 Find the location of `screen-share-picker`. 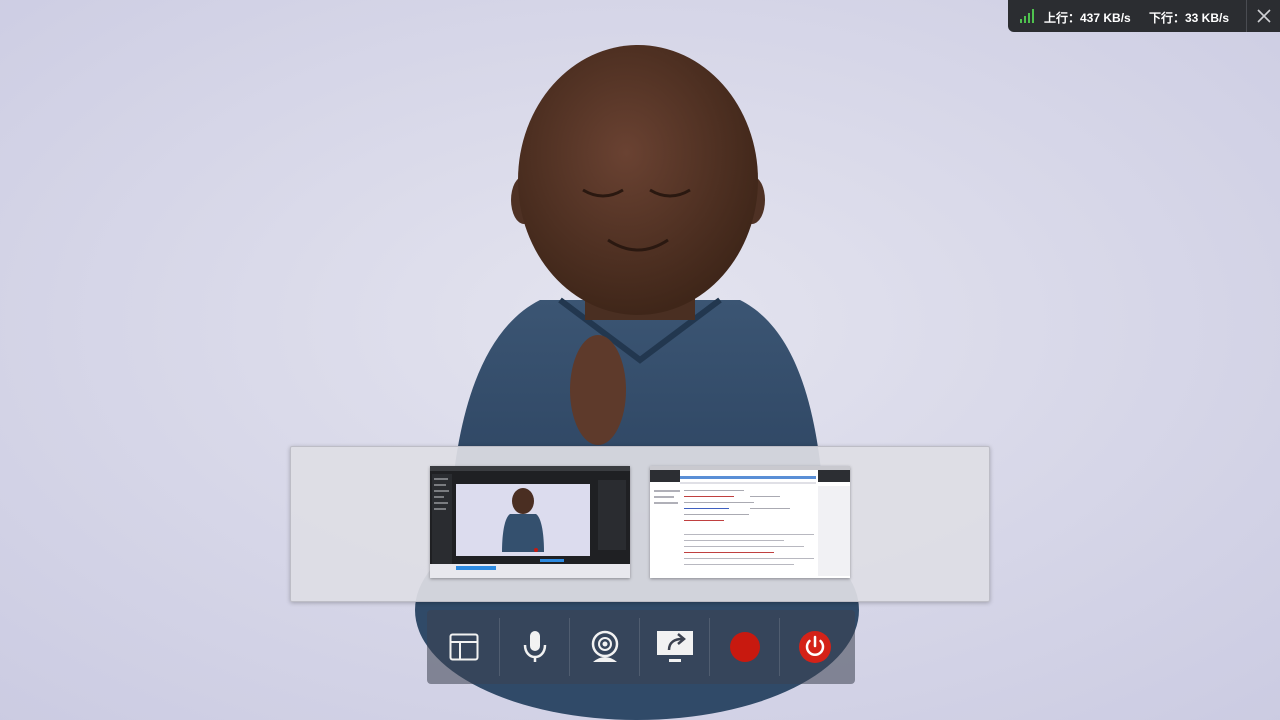

screen-share-picker is located at coordinates (640, 524).